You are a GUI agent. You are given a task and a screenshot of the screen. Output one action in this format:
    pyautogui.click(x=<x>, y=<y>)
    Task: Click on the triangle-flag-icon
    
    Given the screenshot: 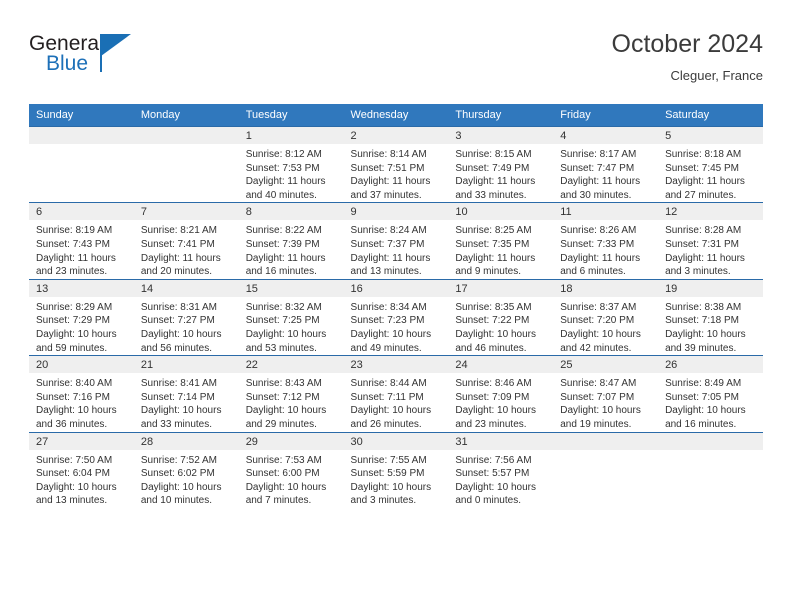 What is the action you would take?
    pyautogui.click(x=116, y=45)
    